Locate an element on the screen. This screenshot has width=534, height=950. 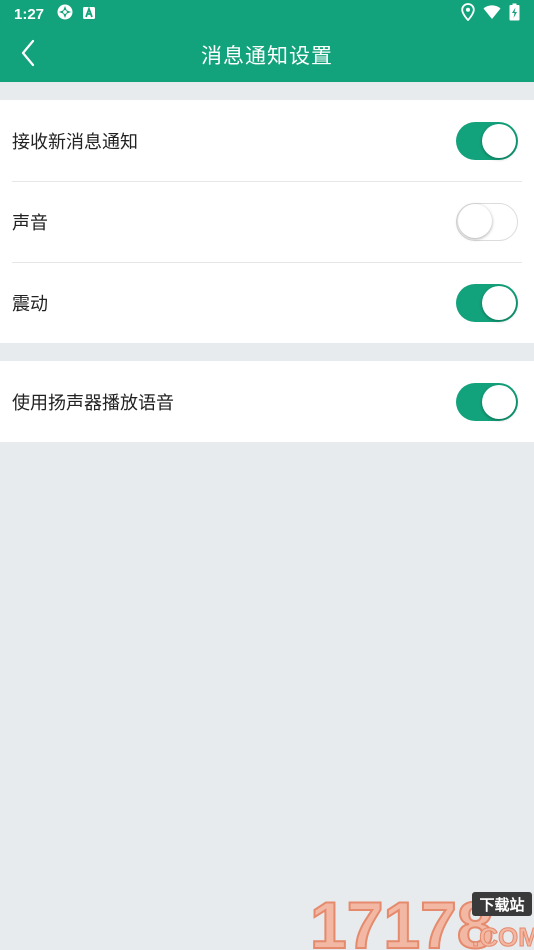
battery-charging-icon is located at coordinates (514, 14).